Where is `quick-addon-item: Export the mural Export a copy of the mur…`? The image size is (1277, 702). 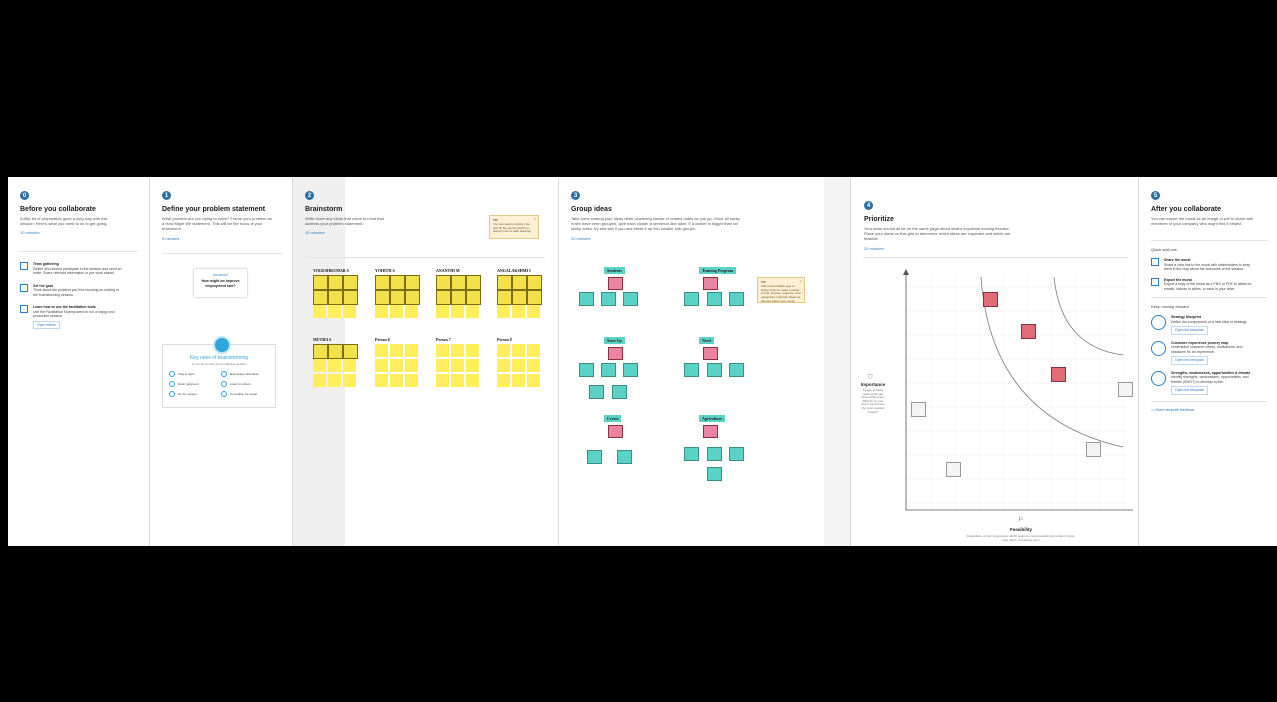
quick-addon-item: Export the mural Export a copy of the mur… is located at coordinates (1209, 284).